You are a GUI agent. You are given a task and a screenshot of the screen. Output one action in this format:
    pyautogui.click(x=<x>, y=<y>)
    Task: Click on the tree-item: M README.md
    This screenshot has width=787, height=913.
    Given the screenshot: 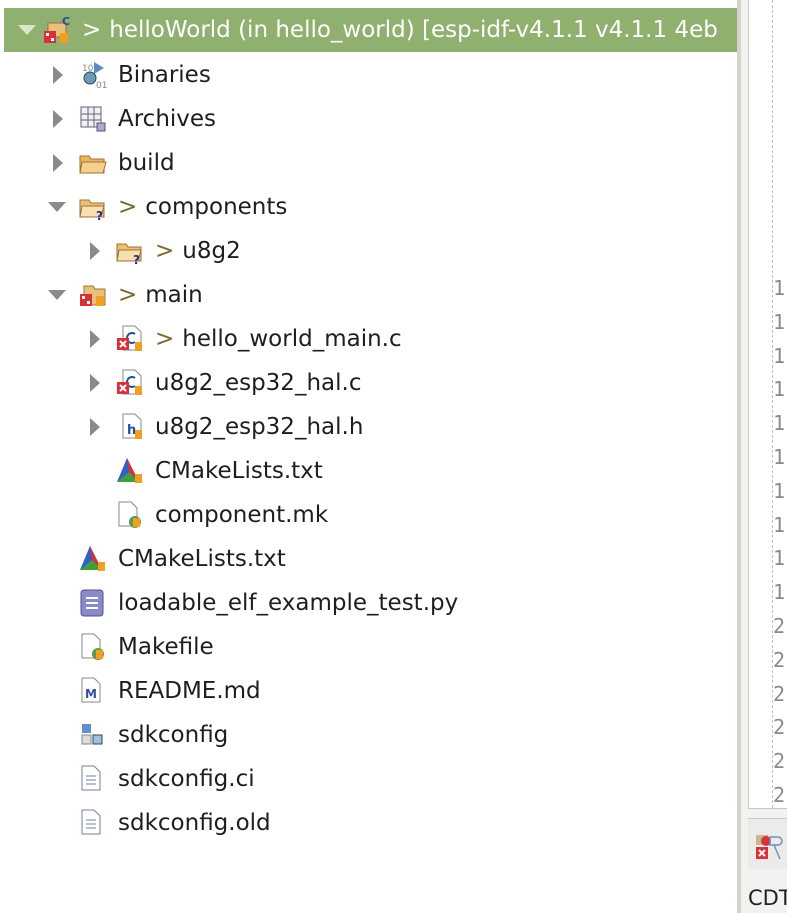 What is the action you would take?
    pyautogui.click(x=368, y=691)
    